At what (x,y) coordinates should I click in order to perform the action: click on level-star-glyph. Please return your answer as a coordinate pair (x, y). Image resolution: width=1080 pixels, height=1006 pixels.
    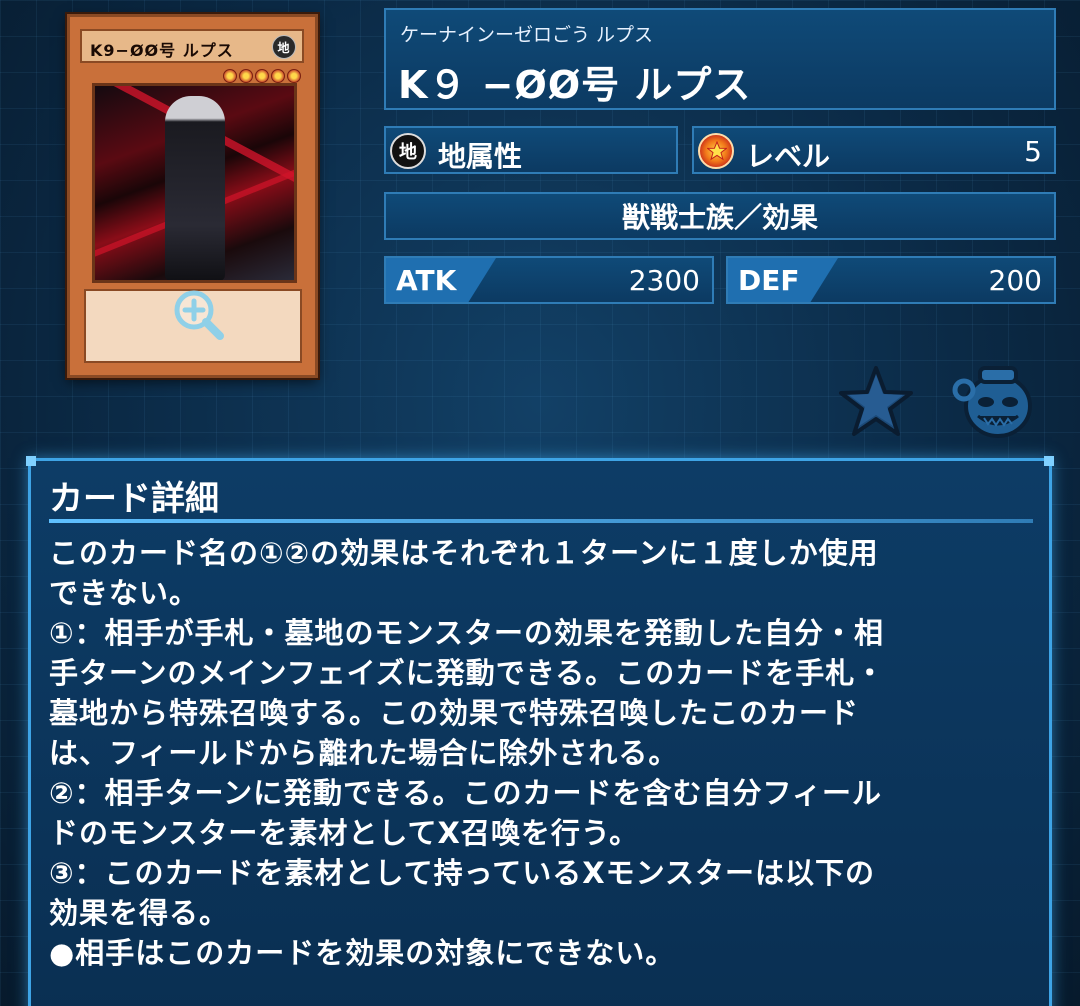
    Looking at the image, I should click on (717, 151).